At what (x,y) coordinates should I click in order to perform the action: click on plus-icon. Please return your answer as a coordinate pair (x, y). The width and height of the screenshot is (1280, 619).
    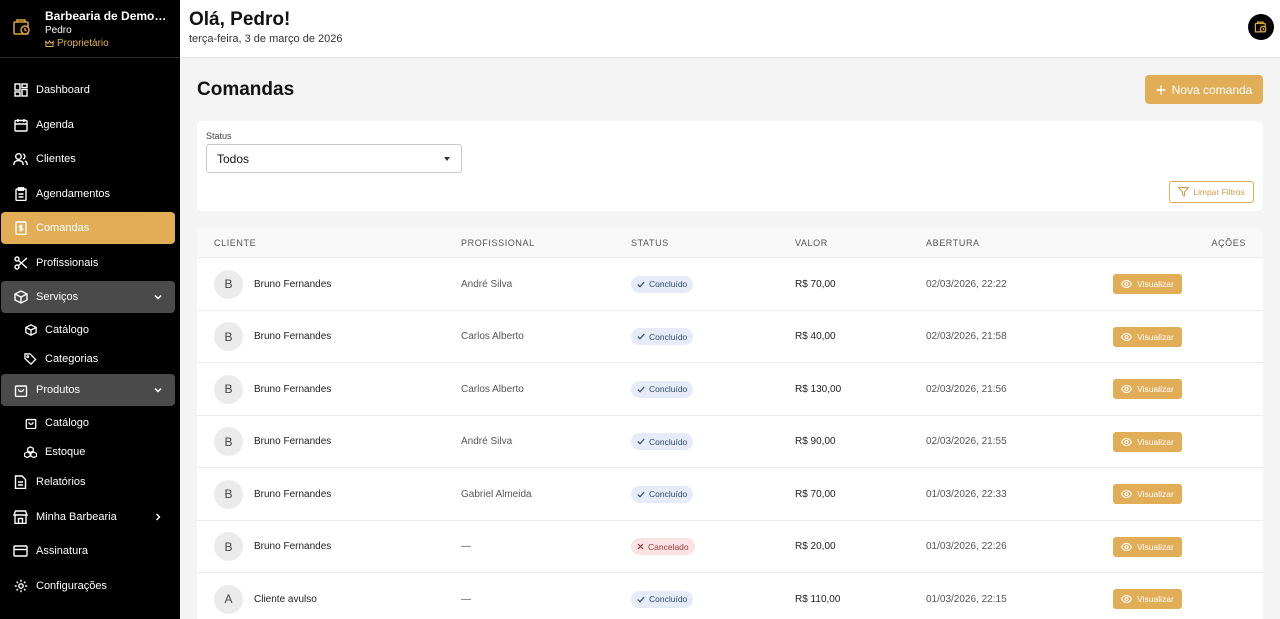
    Looking at the image, I should click on (1161, 90).